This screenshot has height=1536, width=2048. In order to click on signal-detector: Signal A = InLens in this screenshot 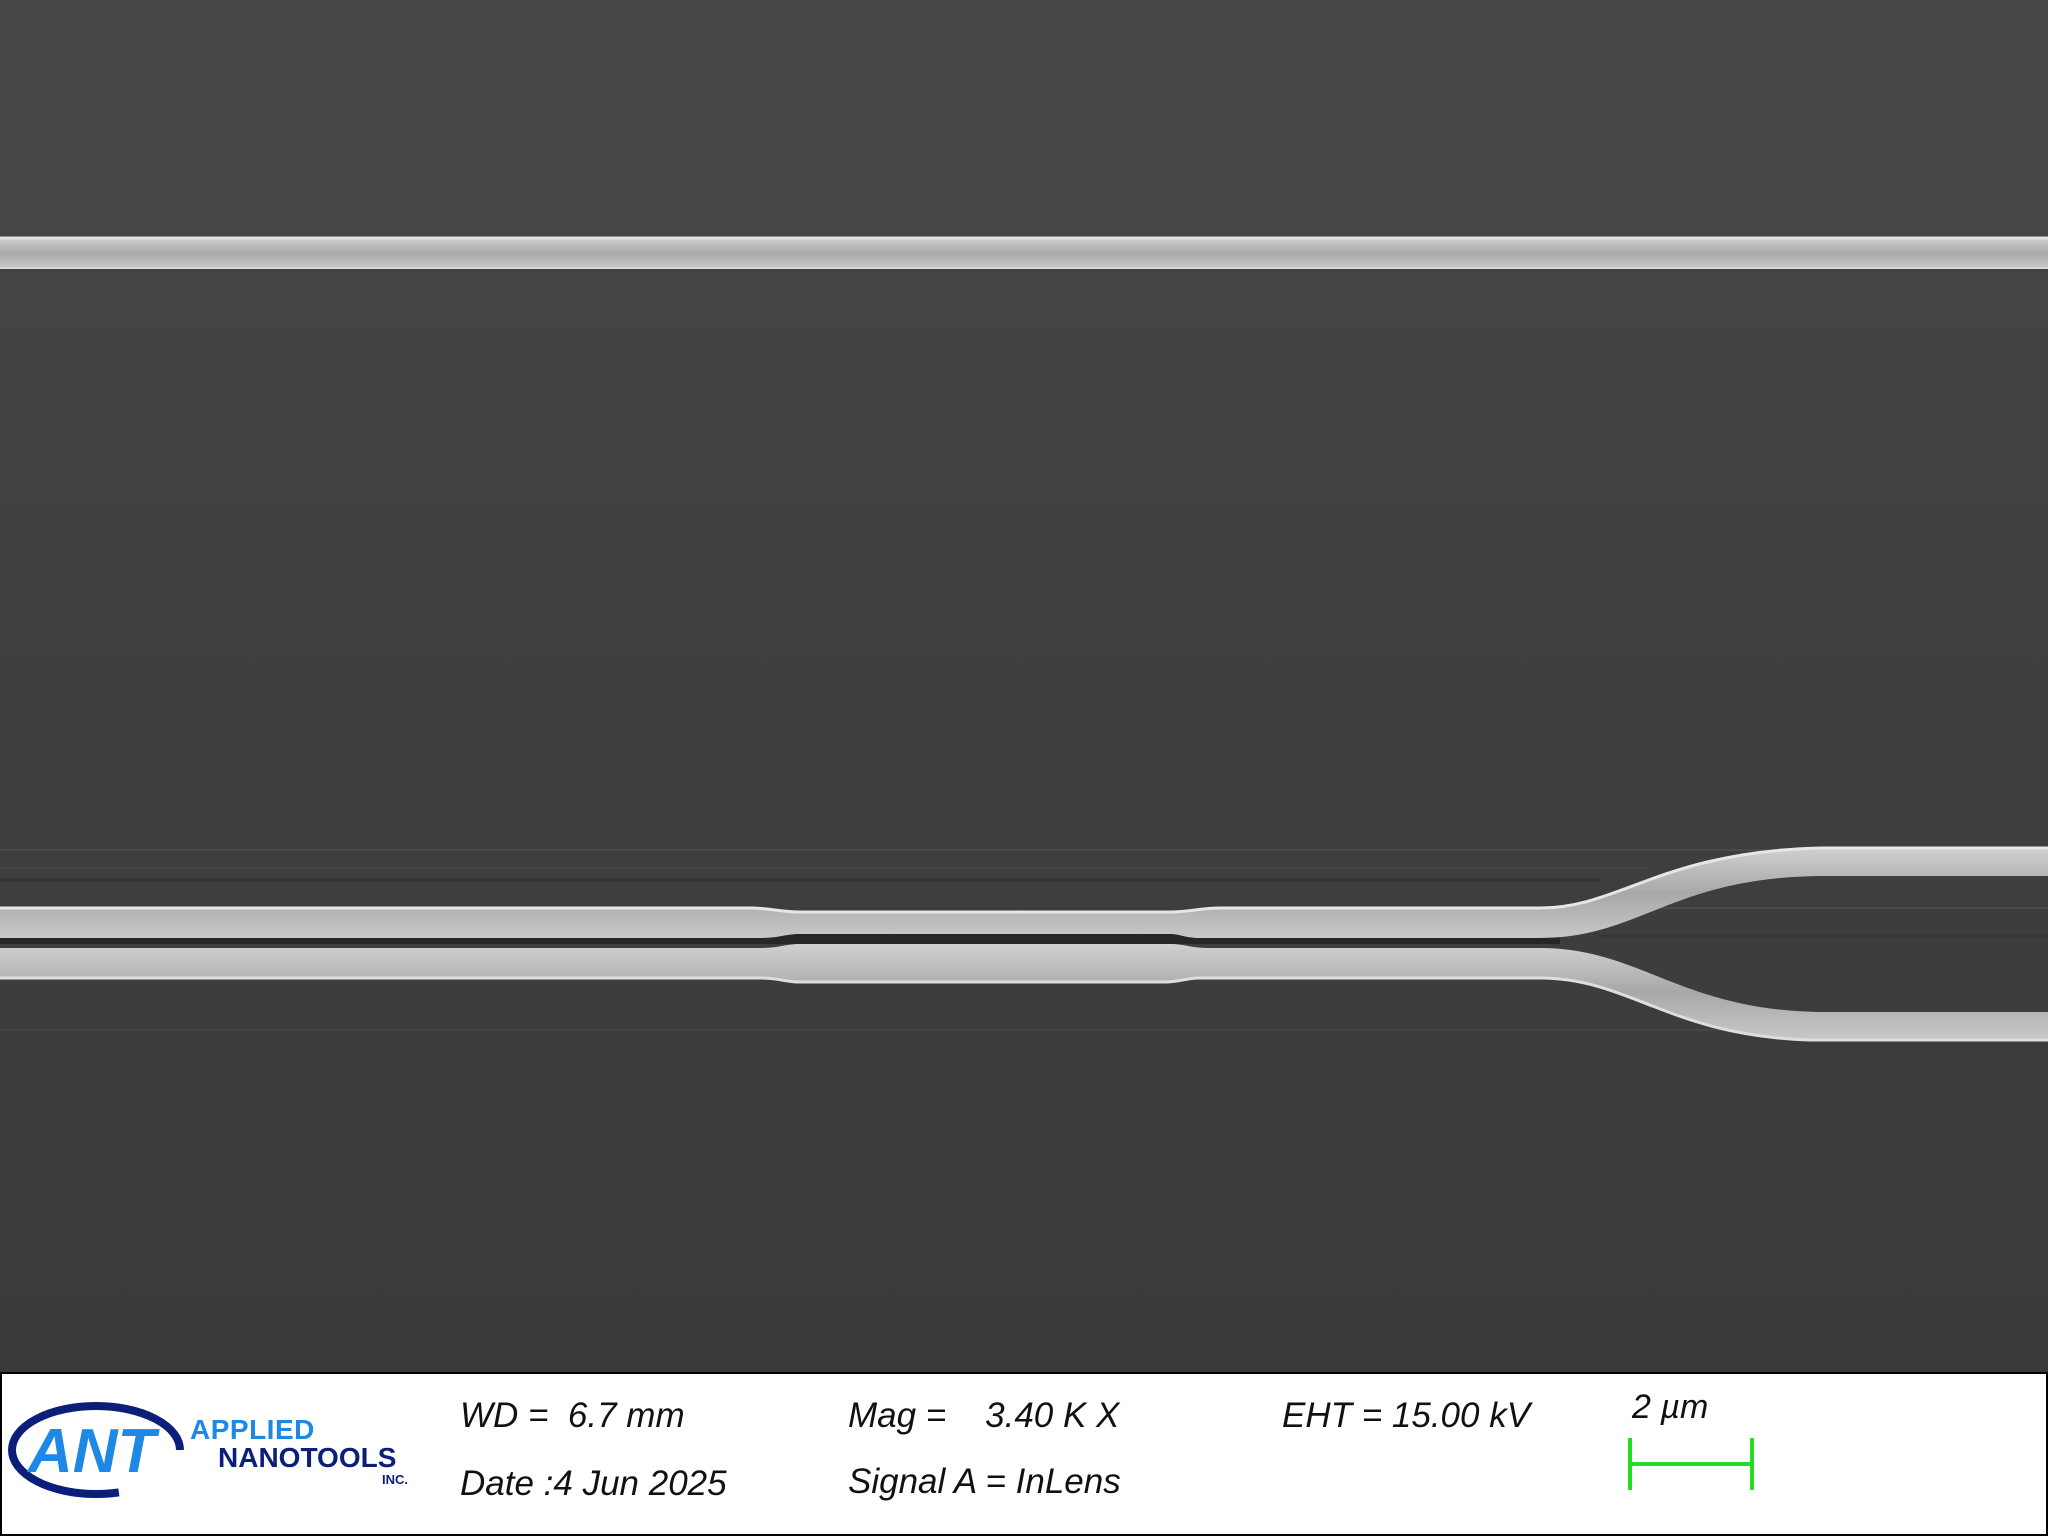, I will do `click(984, 1481)`.